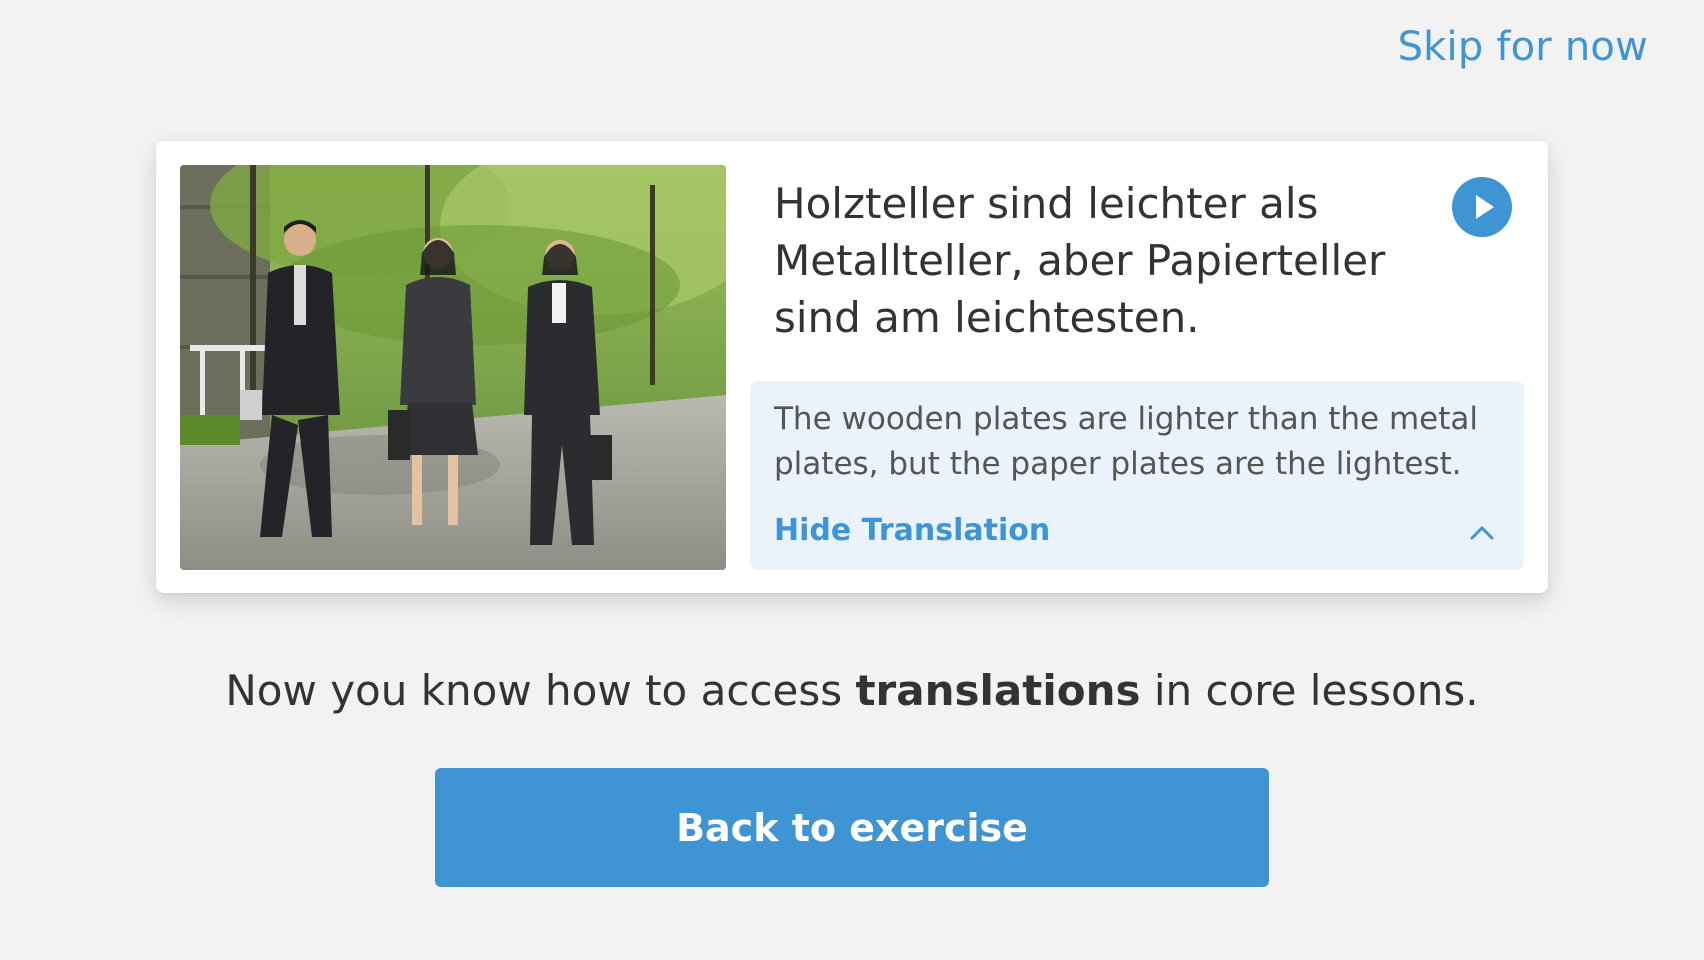 This screenshot has height=960, width=1704. Describe the element at coordinates (1485, 207) in the screenshot. I see `play-icon` at that location.